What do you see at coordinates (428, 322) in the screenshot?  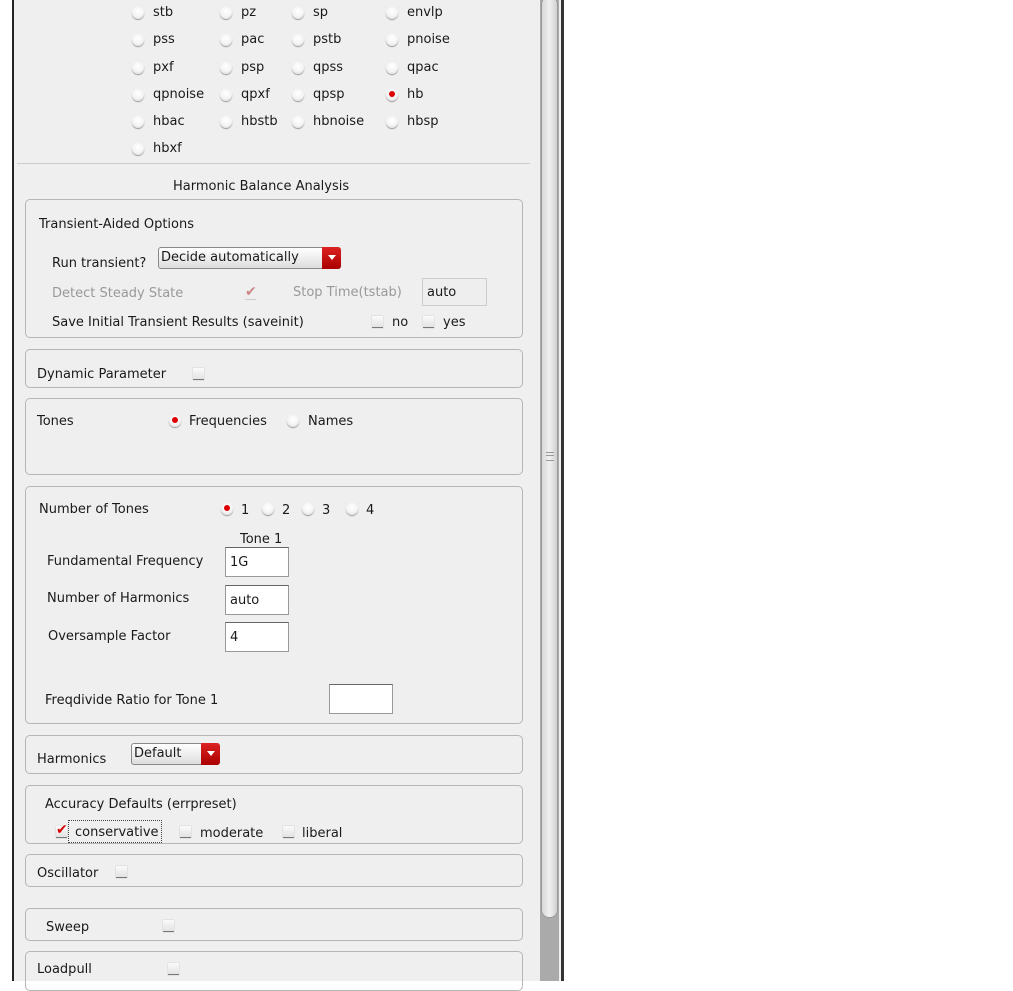 I see `saveinit-yes-checkbox` at bounding box center [428, 322].